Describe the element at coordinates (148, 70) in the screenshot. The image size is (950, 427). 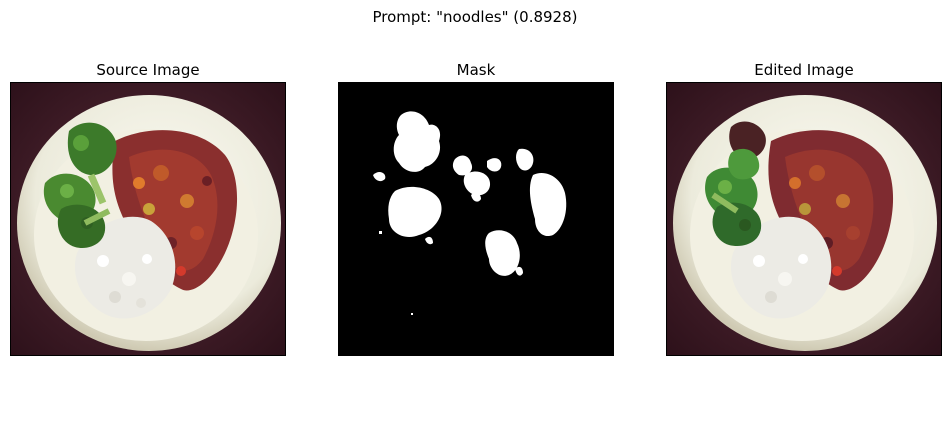
I see `source-image-title: Source Image` at that location.